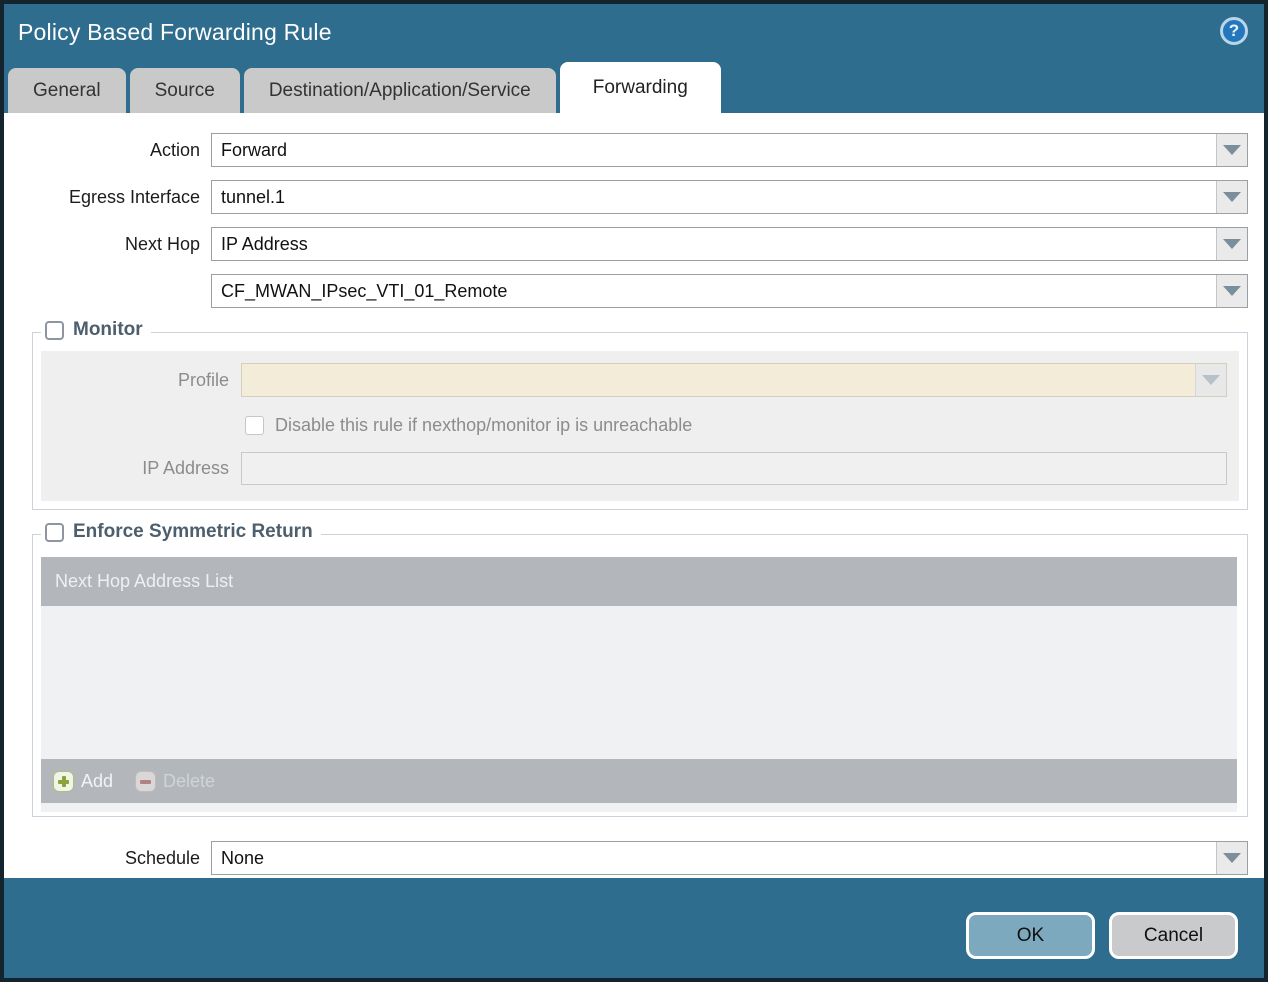 Image resolution: width=1268 pixels, height=982 pixels. Describe the element at coordinates (264, 243) in the screenshot. I see `next-hop-type-value: IP Address` at that location.